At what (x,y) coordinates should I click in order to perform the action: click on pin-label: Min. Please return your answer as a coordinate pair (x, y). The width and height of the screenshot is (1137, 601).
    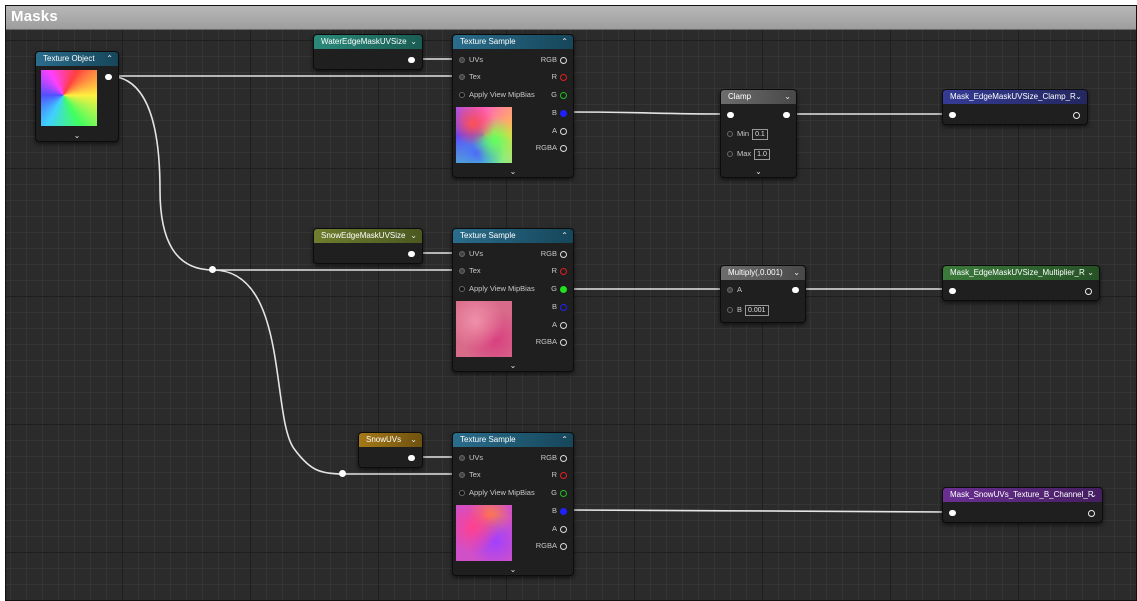
    Looking at the image, I should click on (743, 133).